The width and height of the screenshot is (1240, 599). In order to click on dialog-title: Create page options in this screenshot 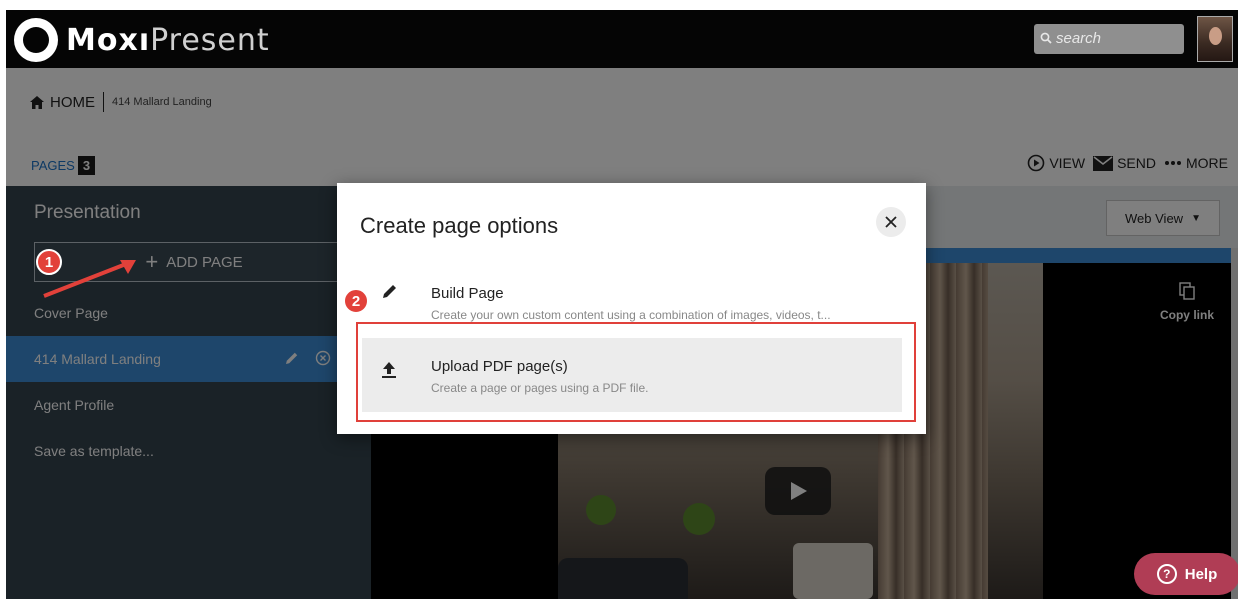, I will do `click(459, 225)`.